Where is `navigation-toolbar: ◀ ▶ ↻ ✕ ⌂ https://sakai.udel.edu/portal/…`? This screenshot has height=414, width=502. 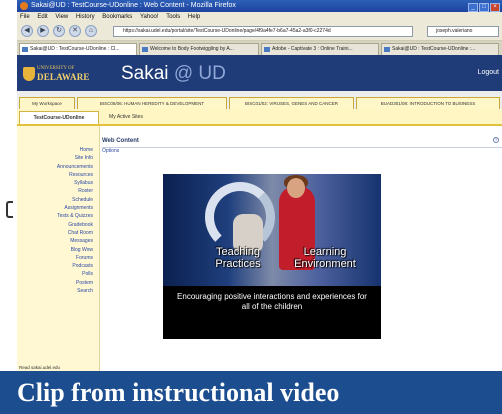
navigation-toolbar: ◀ ▶ ↻ ✕ ⌂ https://sakai.udel.edu/portal/… is located at coordinates (259, 31).